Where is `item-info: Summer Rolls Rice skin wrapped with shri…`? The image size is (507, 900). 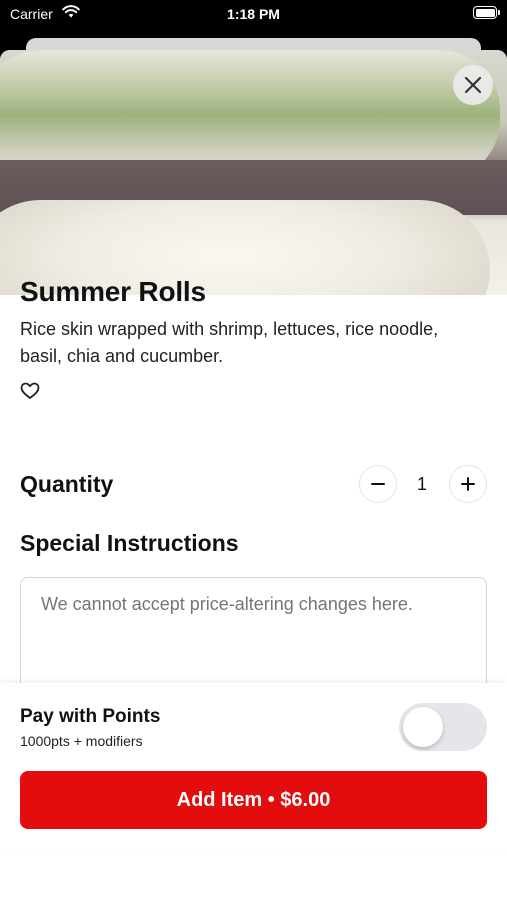
item-info: Summer Rolls Rice skin wrapped with shri… is located at coordinates (253, 337).